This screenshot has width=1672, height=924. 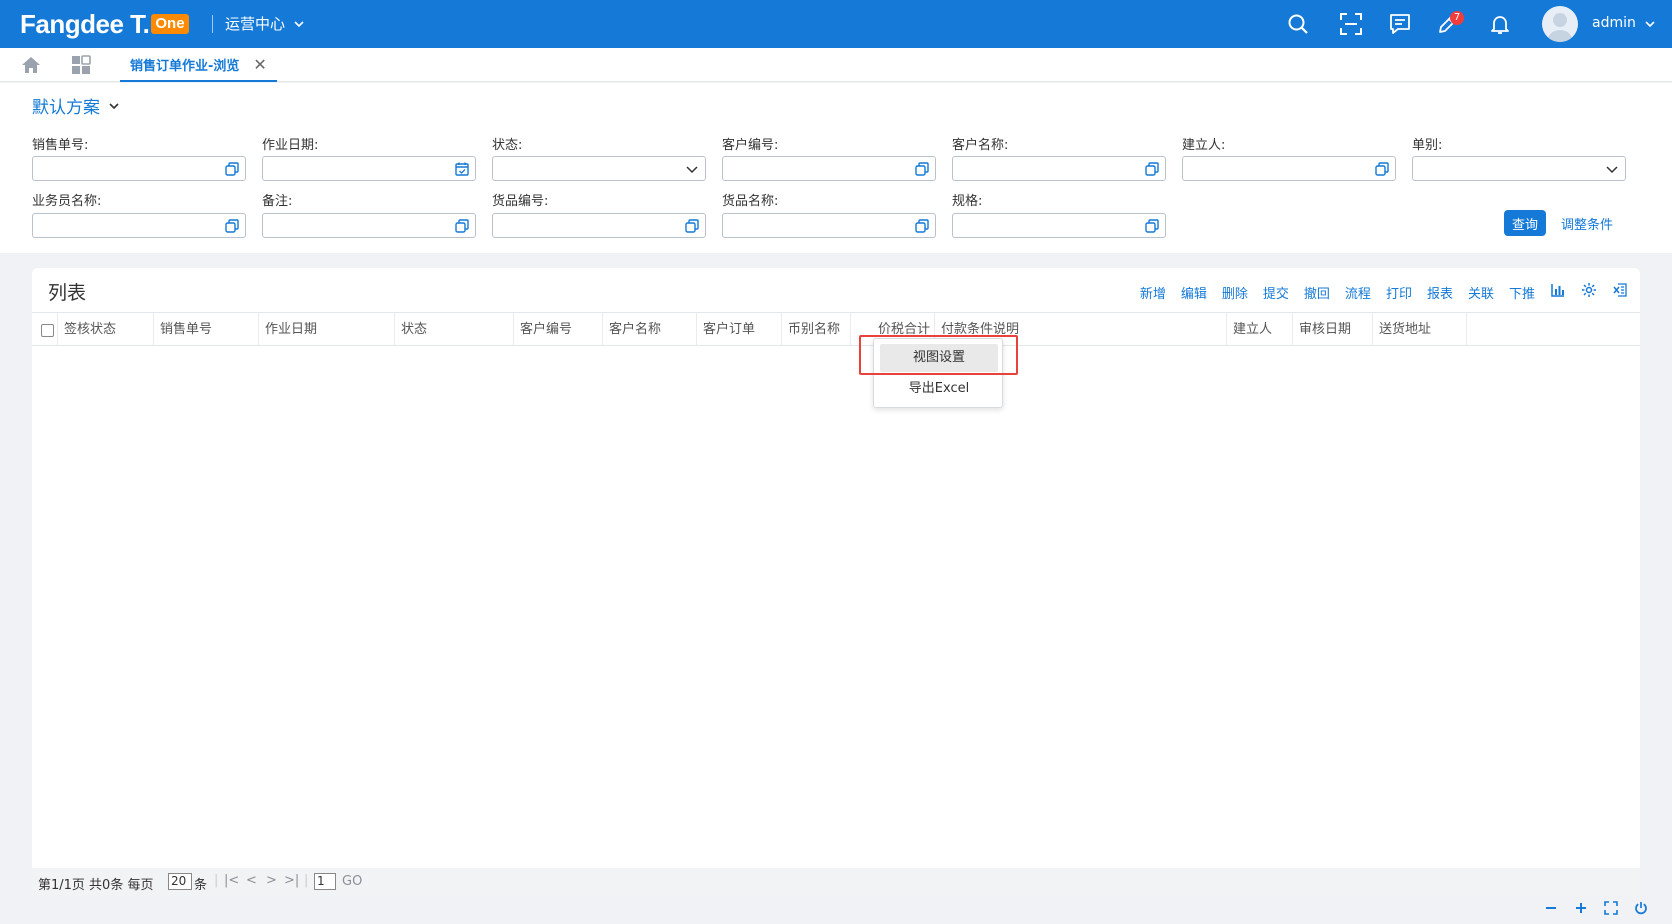 What do you see at coordinates (980, 145) in the screenshot?
I see `label-customer-name: 客户名称:` at bounding box center [980, 145].